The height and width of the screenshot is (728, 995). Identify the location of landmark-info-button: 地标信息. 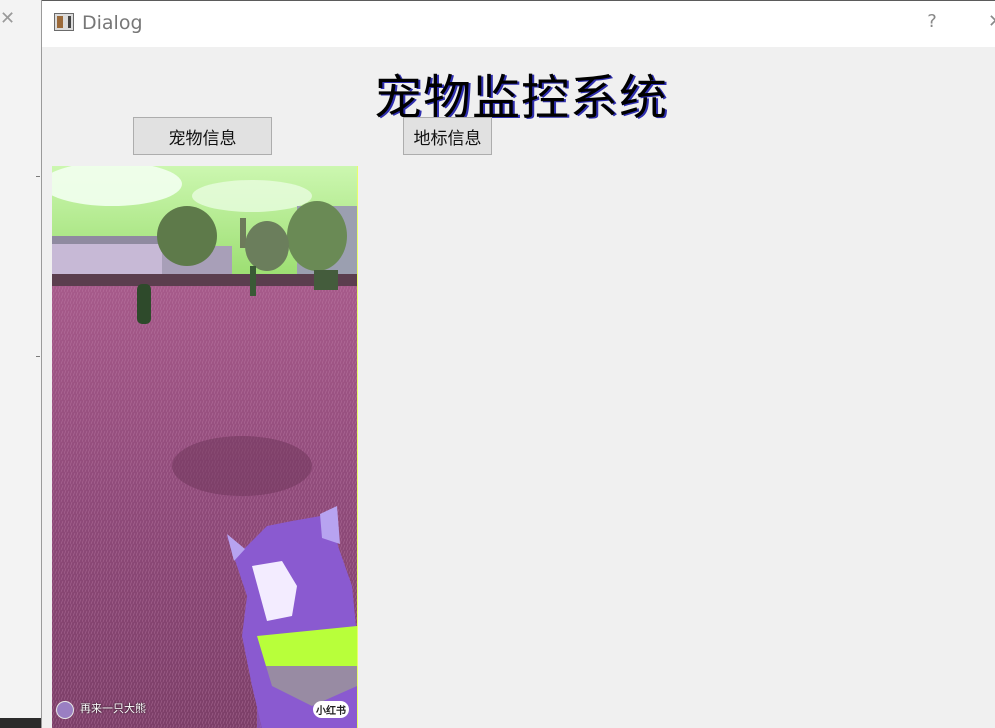
(447, 136).